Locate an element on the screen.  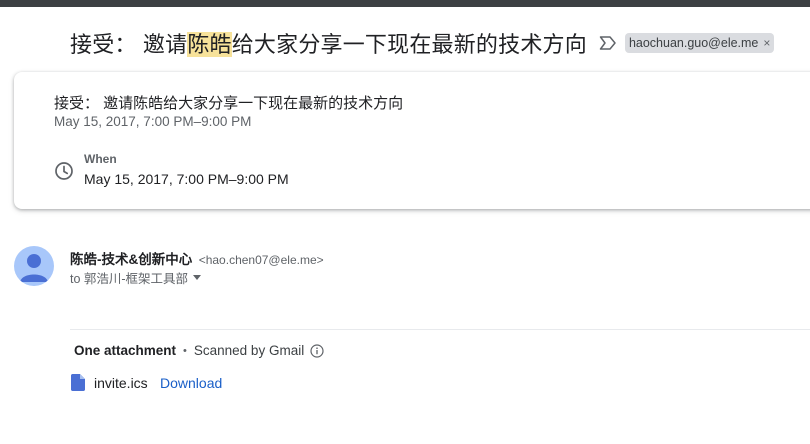
scan-status: Scanned by Gmail is located at coordinates (249, 350).